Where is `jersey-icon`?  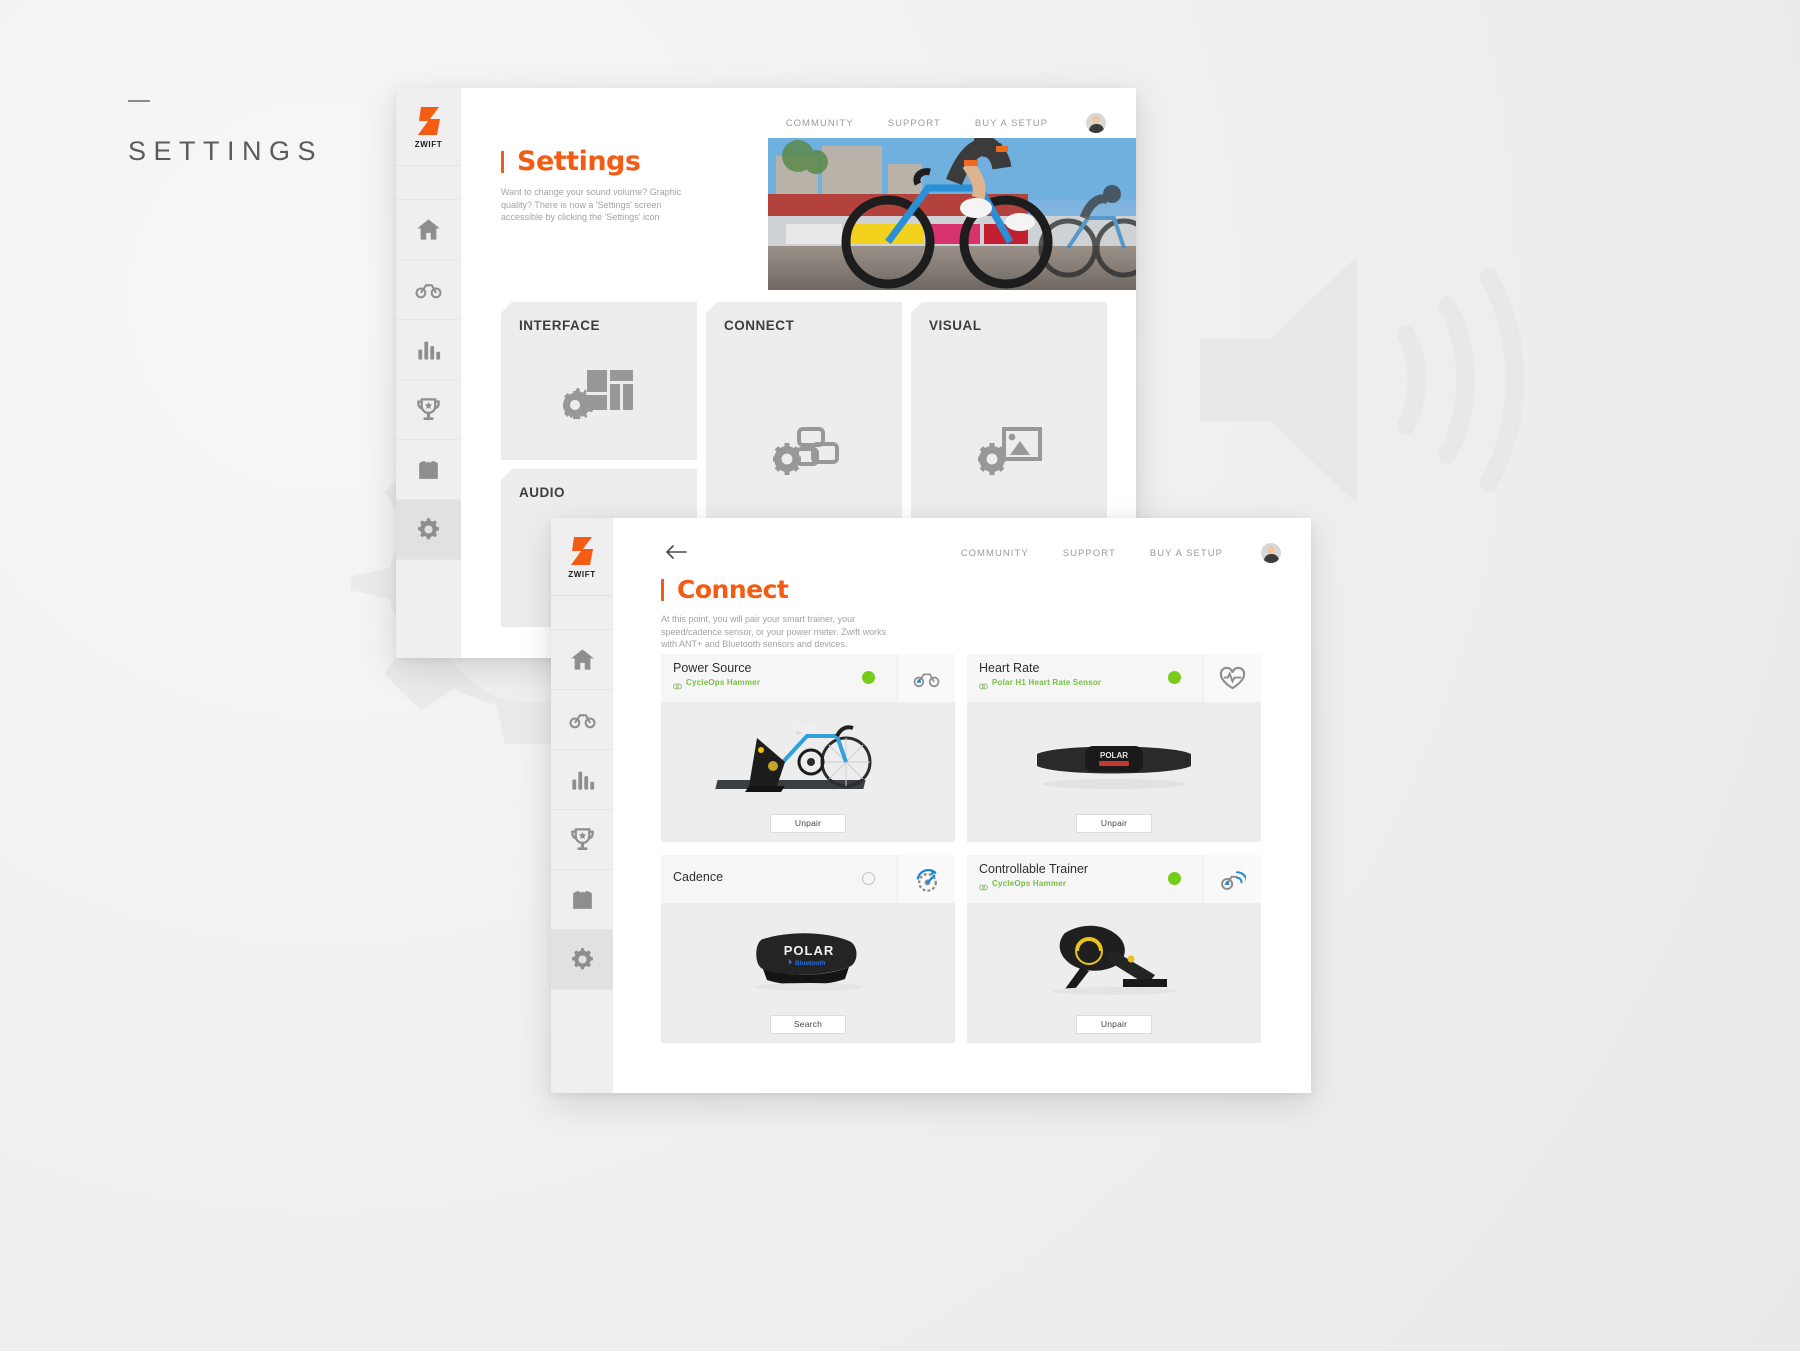
jersey-icon is located at coordinates (582, 900).